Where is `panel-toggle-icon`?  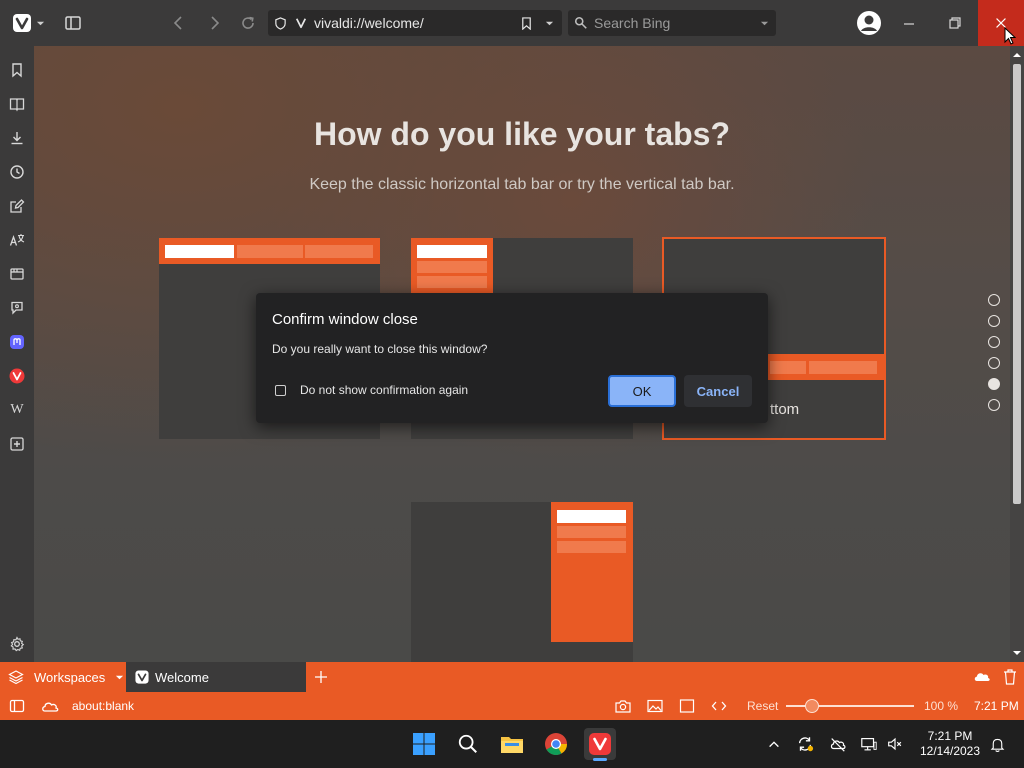 panel-toggle-icon is located at coordinates (73, 23).